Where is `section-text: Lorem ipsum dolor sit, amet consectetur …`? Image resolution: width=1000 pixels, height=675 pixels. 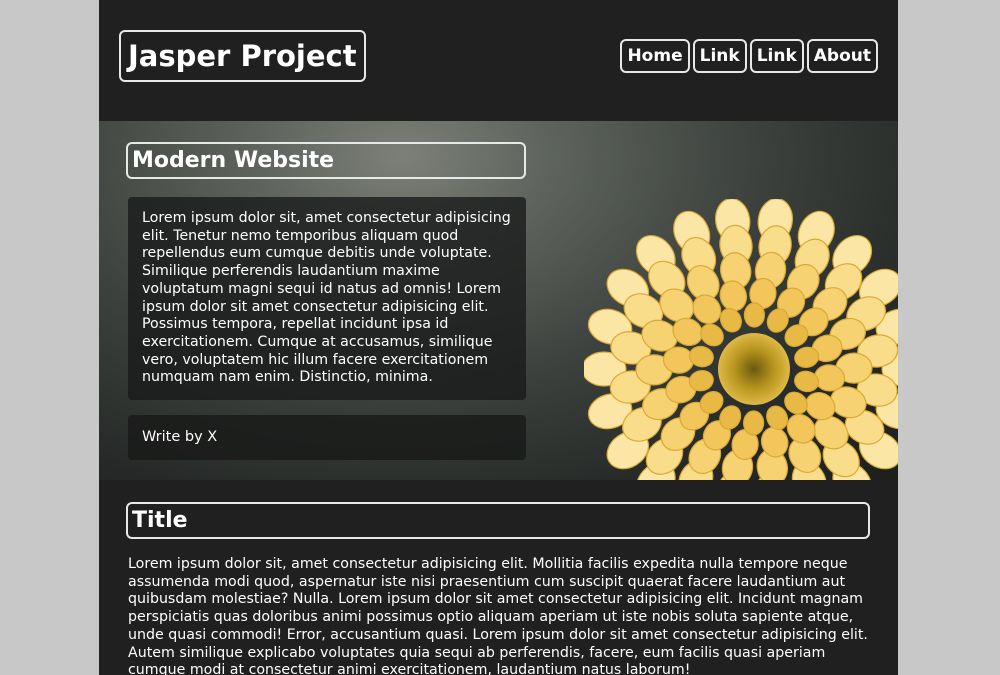 section-text: Lorem ipsum dolor sit, amet consectetur … is located at coordinates (498, 615).